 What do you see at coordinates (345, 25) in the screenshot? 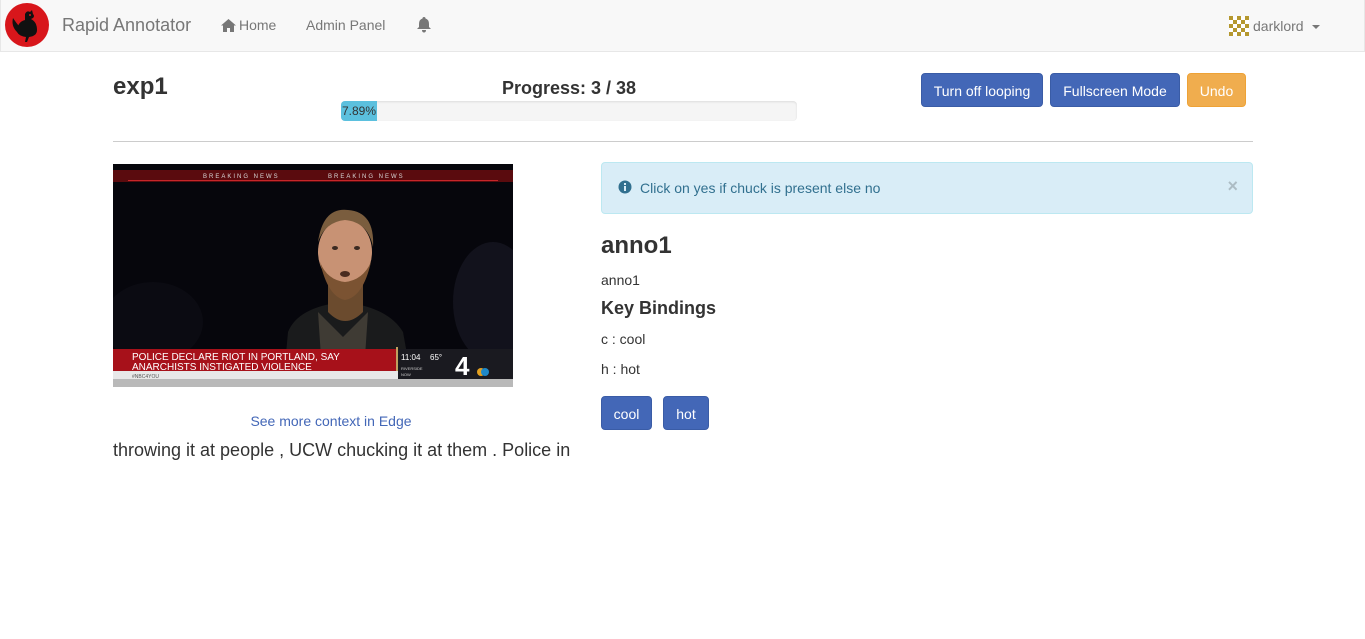
I see `nav-admin-link: Admin Panel` at bounding box center [345, 25].